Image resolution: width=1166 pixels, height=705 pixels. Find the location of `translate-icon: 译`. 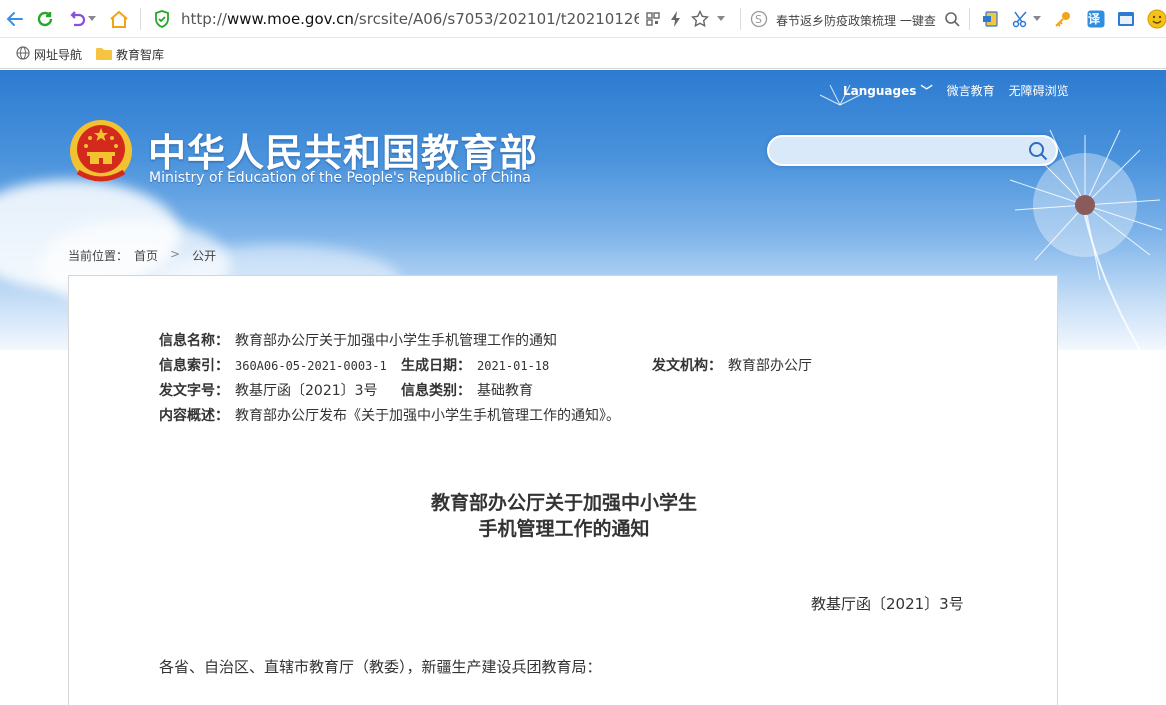

translate-icon: 译 is located at coordinates (1096, 19).